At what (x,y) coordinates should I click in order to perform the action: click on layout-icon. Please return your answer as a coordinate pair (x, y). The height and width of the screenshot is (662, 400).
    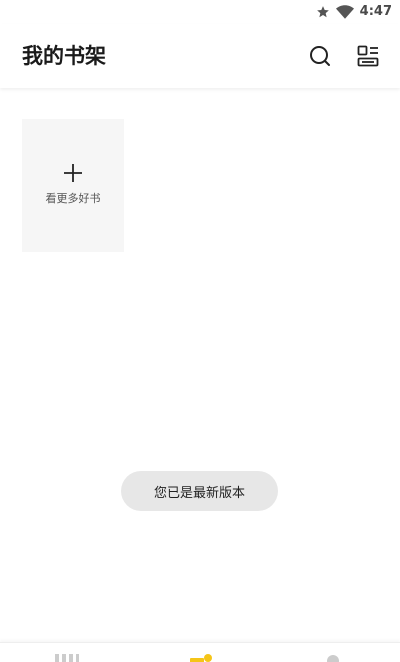
    Looking at the image, I should click on (368, 56).